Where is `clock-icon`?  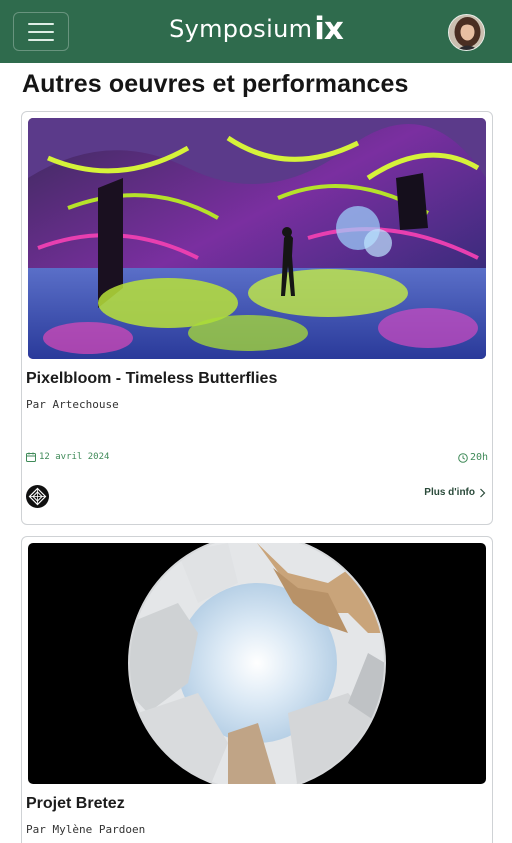
clock-icon is located at coordinates (463, 457).